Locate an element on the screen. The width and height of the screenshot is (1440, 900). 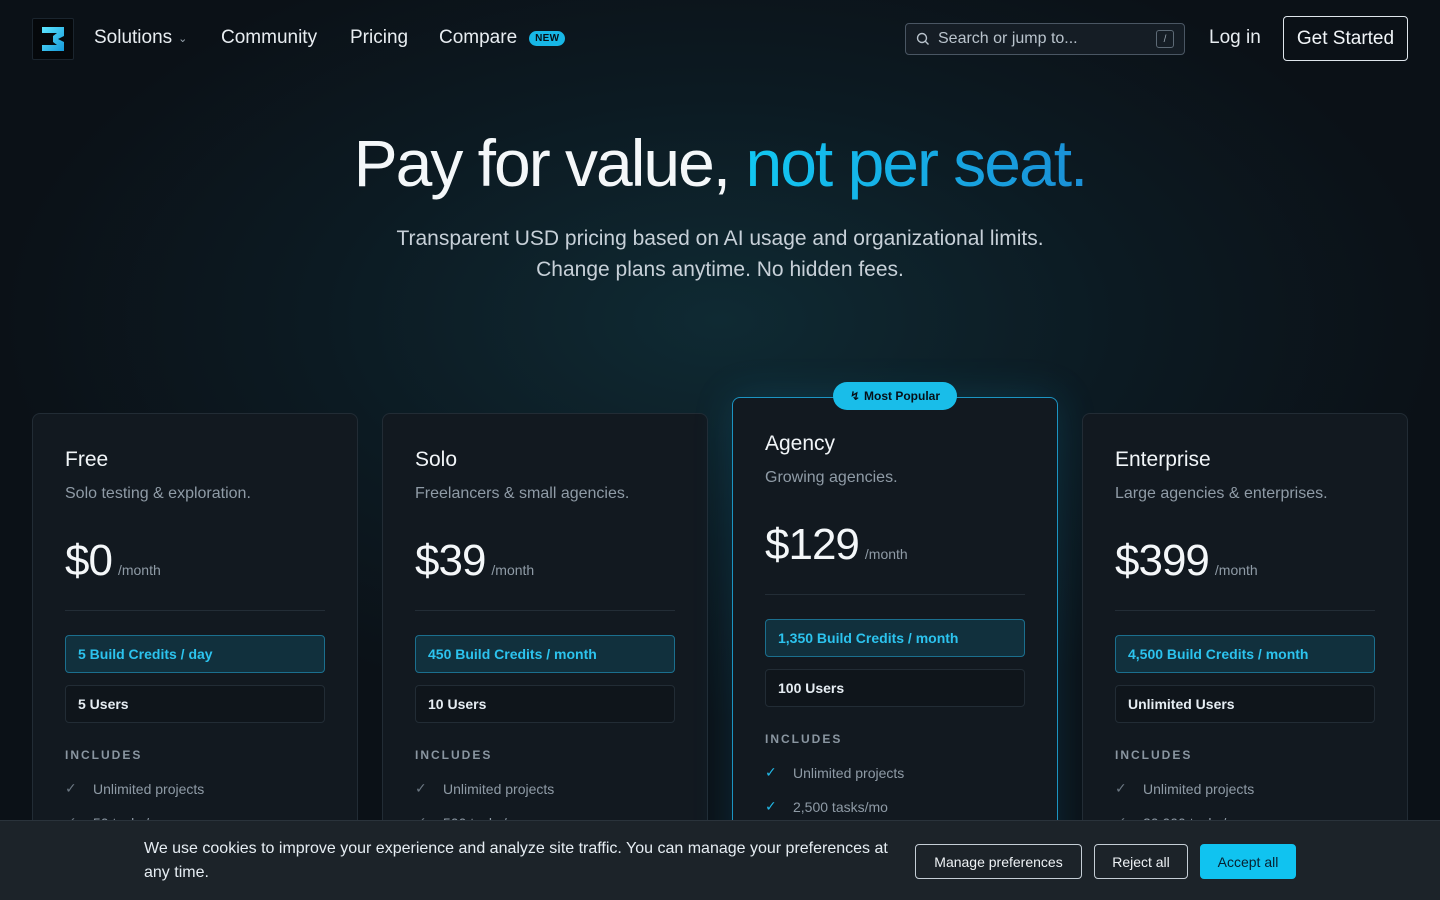
plan-credits: 450 Build Credits / month is located at coordinates (545, 654).